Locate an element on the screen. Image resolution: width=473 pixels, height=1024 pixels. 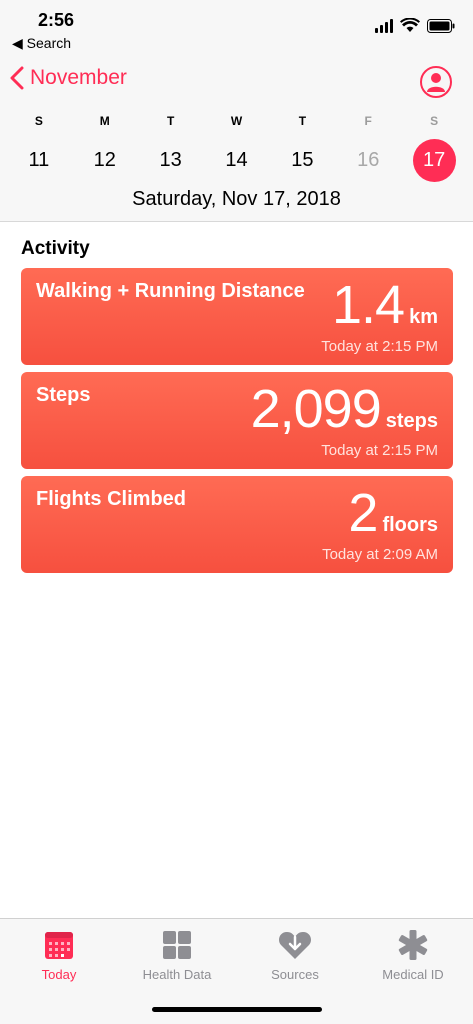
card-value-group: 2 floors is located at coordinates (393, 513).